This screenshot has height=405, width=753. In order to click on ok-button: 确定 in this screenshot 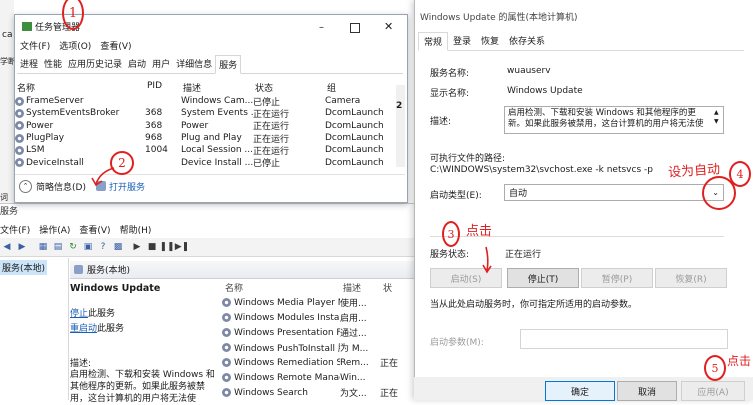, I will do `click(580, 391)`.